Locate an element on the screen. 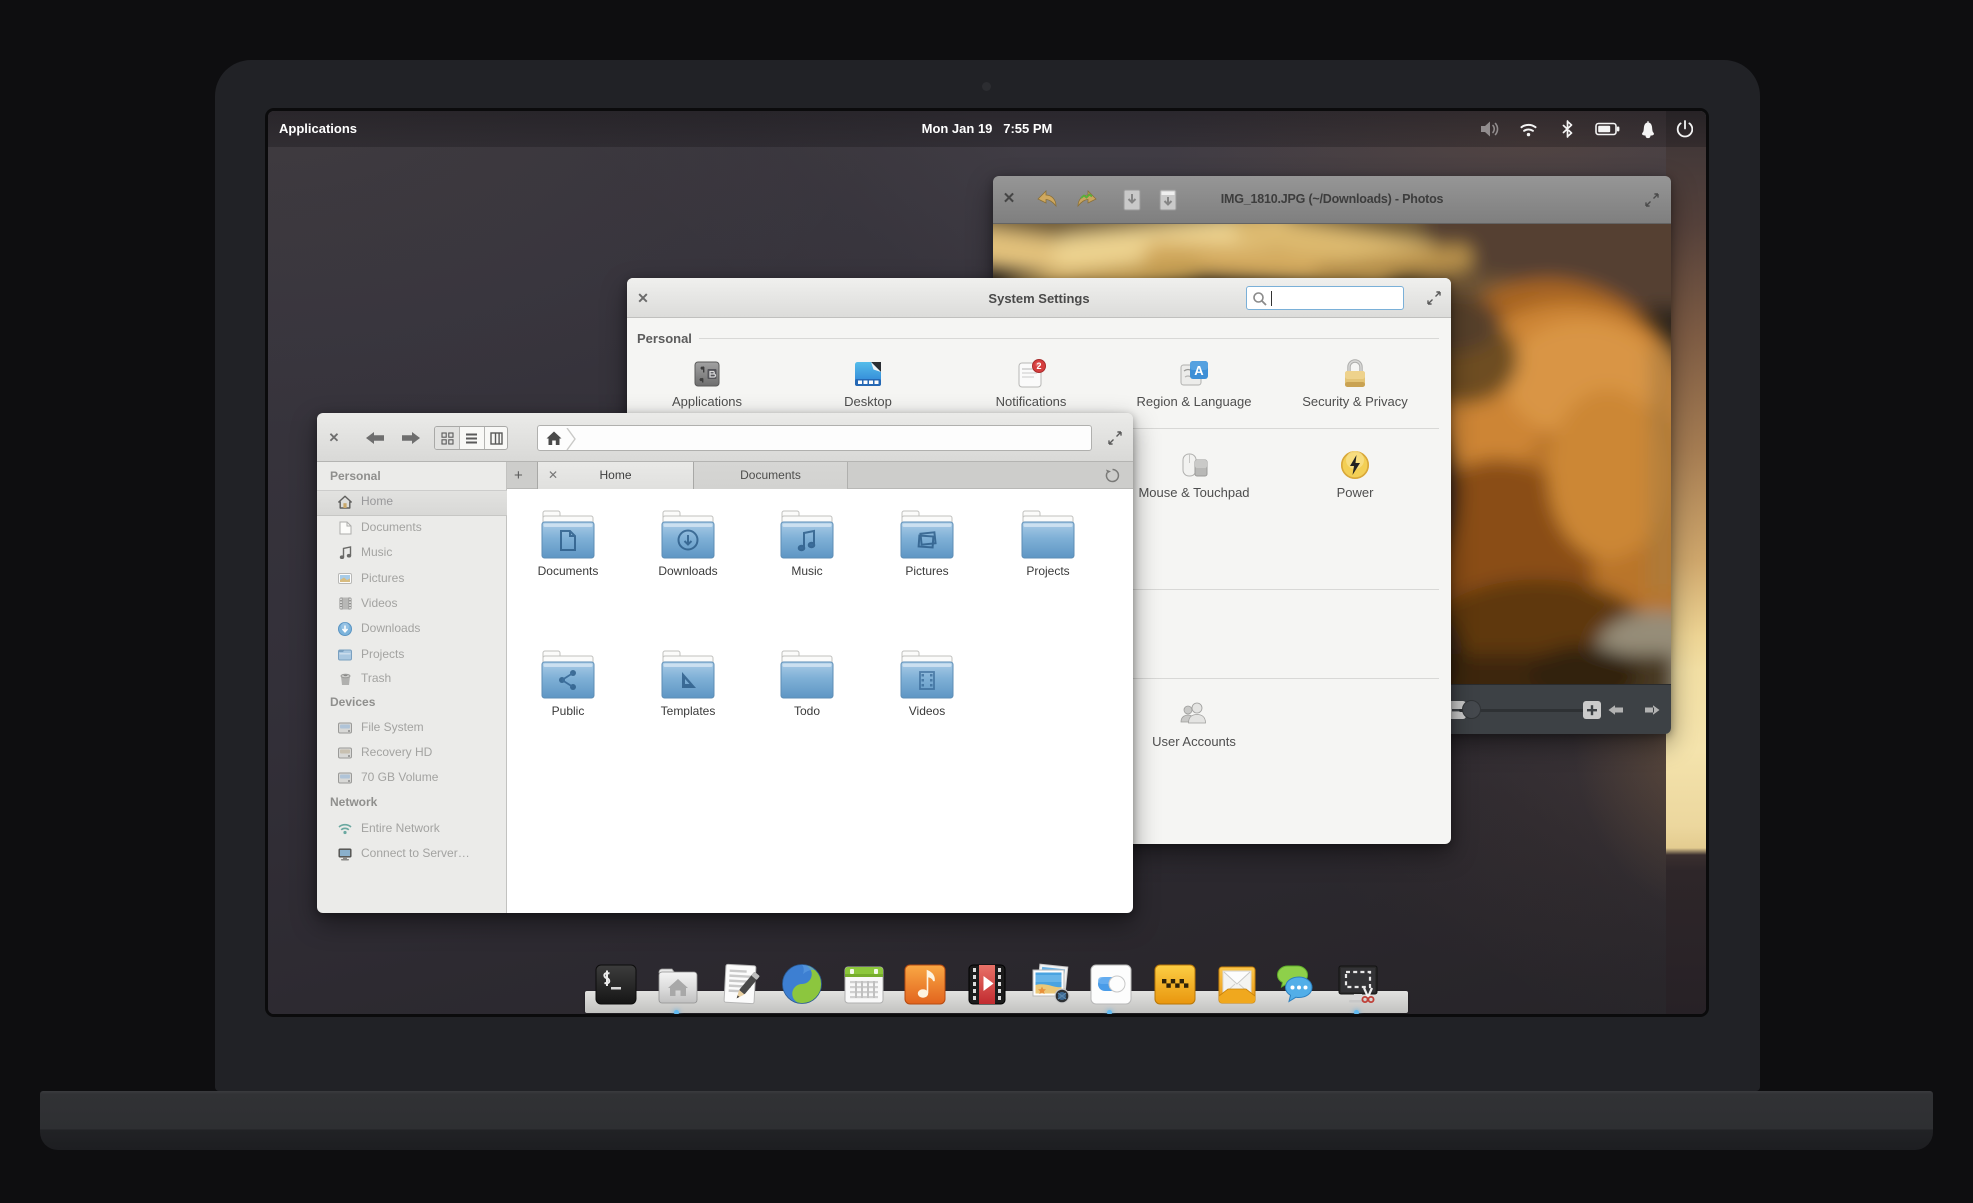  svg-text: A is located at coordinates (1199, 370).